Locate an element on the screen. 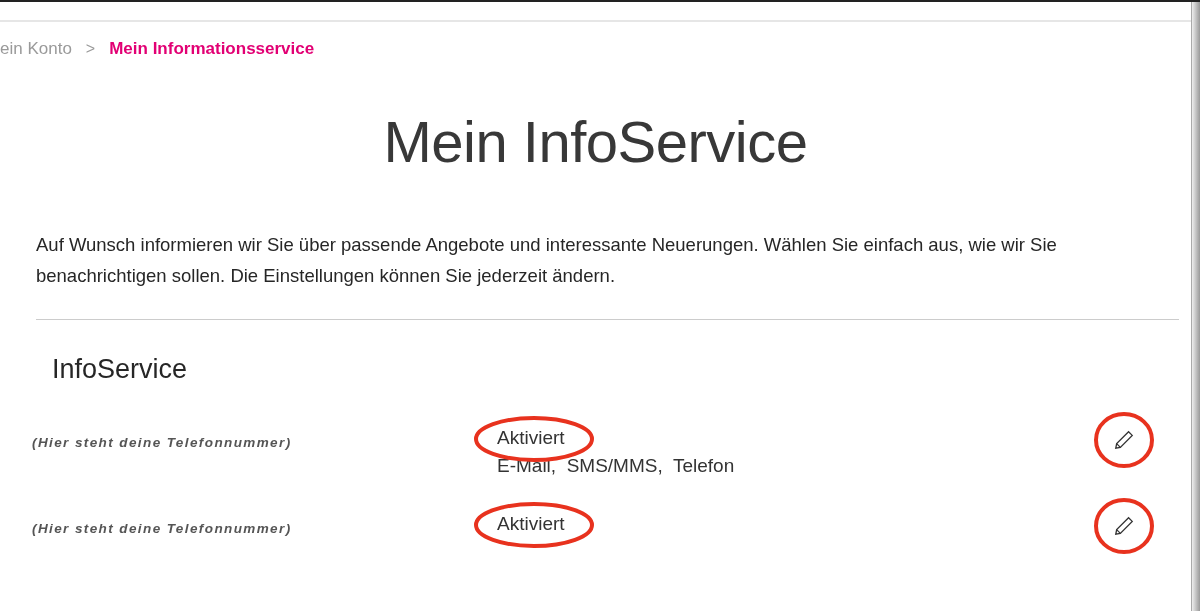  page-title: Mein InfoService is located at coordinates (595, 141).